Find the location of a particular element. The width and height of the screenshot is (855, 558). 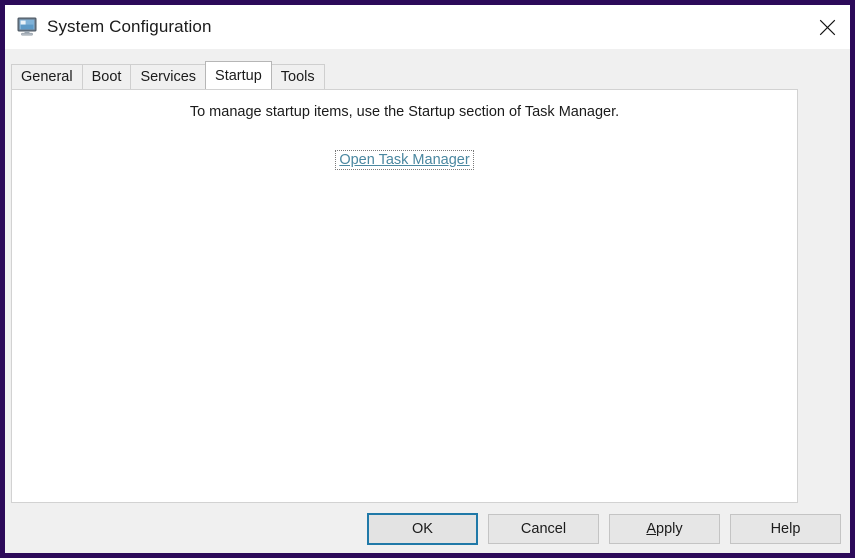

tab-startup: Startup is located at coordinates (238, 75).